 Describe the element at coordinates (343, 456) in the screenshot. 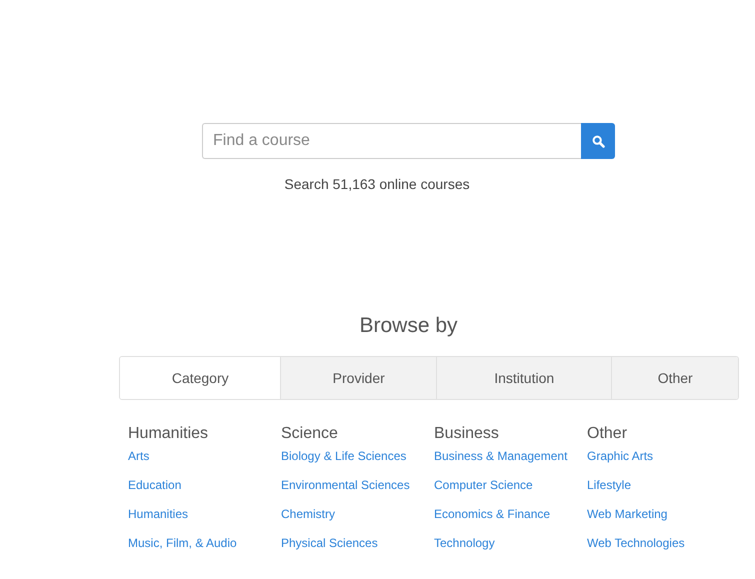

I see `category-link: Biology & Life Sciences` at that location.